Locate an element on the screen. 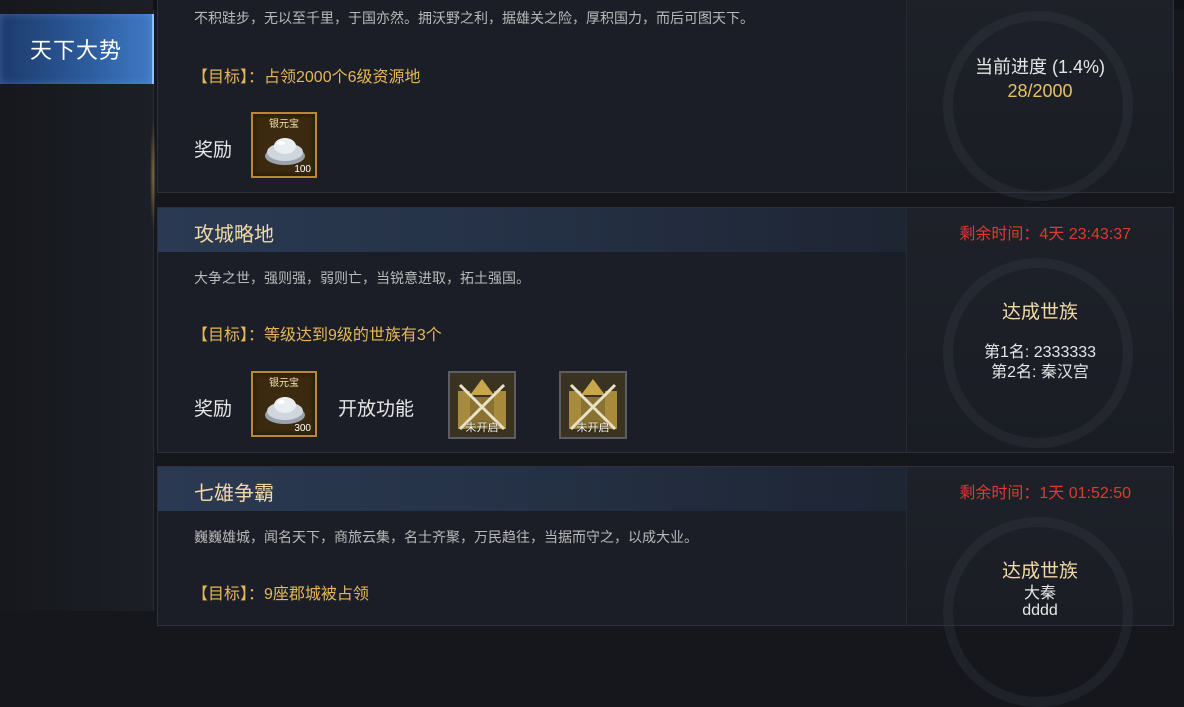 The image size is (1184, 707). quest-goal: 【目标】：9座郡城被占领 is located at coordinates (280, 594).